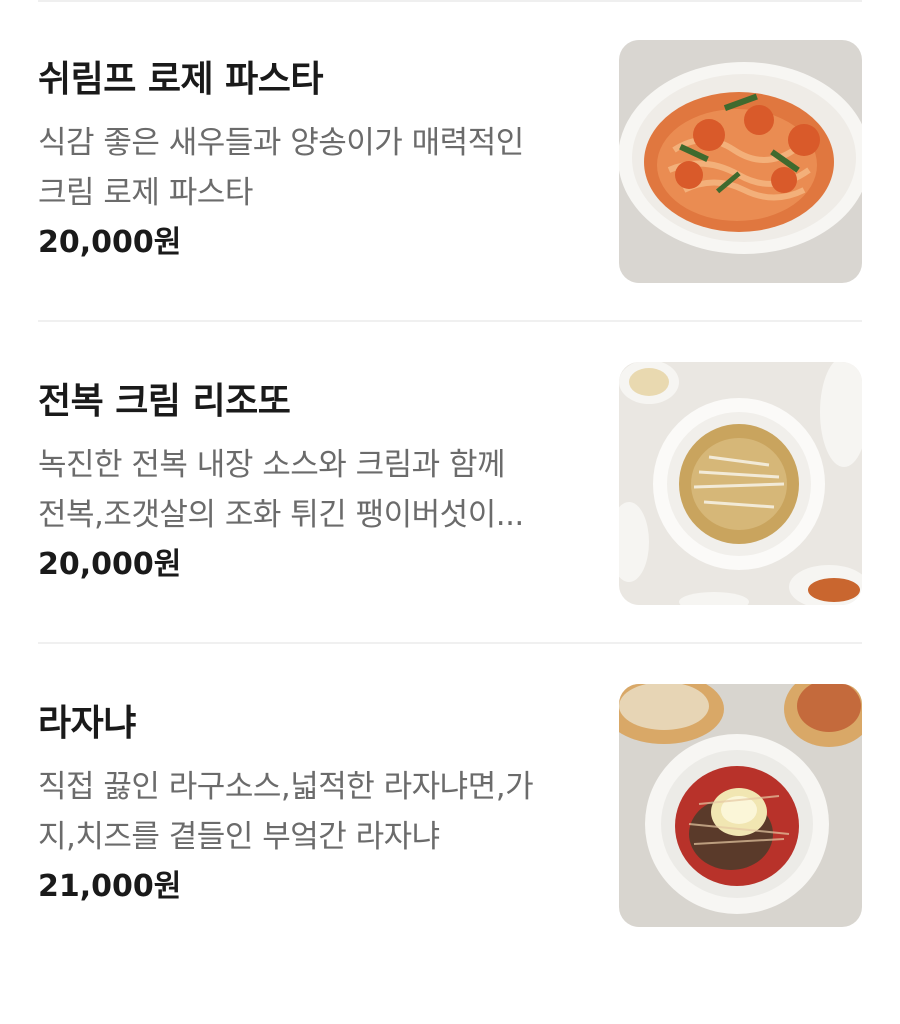 This screenshot has width=900, height=1024. I want to click on menu-item-price: 21,000원, so click(110, 886).